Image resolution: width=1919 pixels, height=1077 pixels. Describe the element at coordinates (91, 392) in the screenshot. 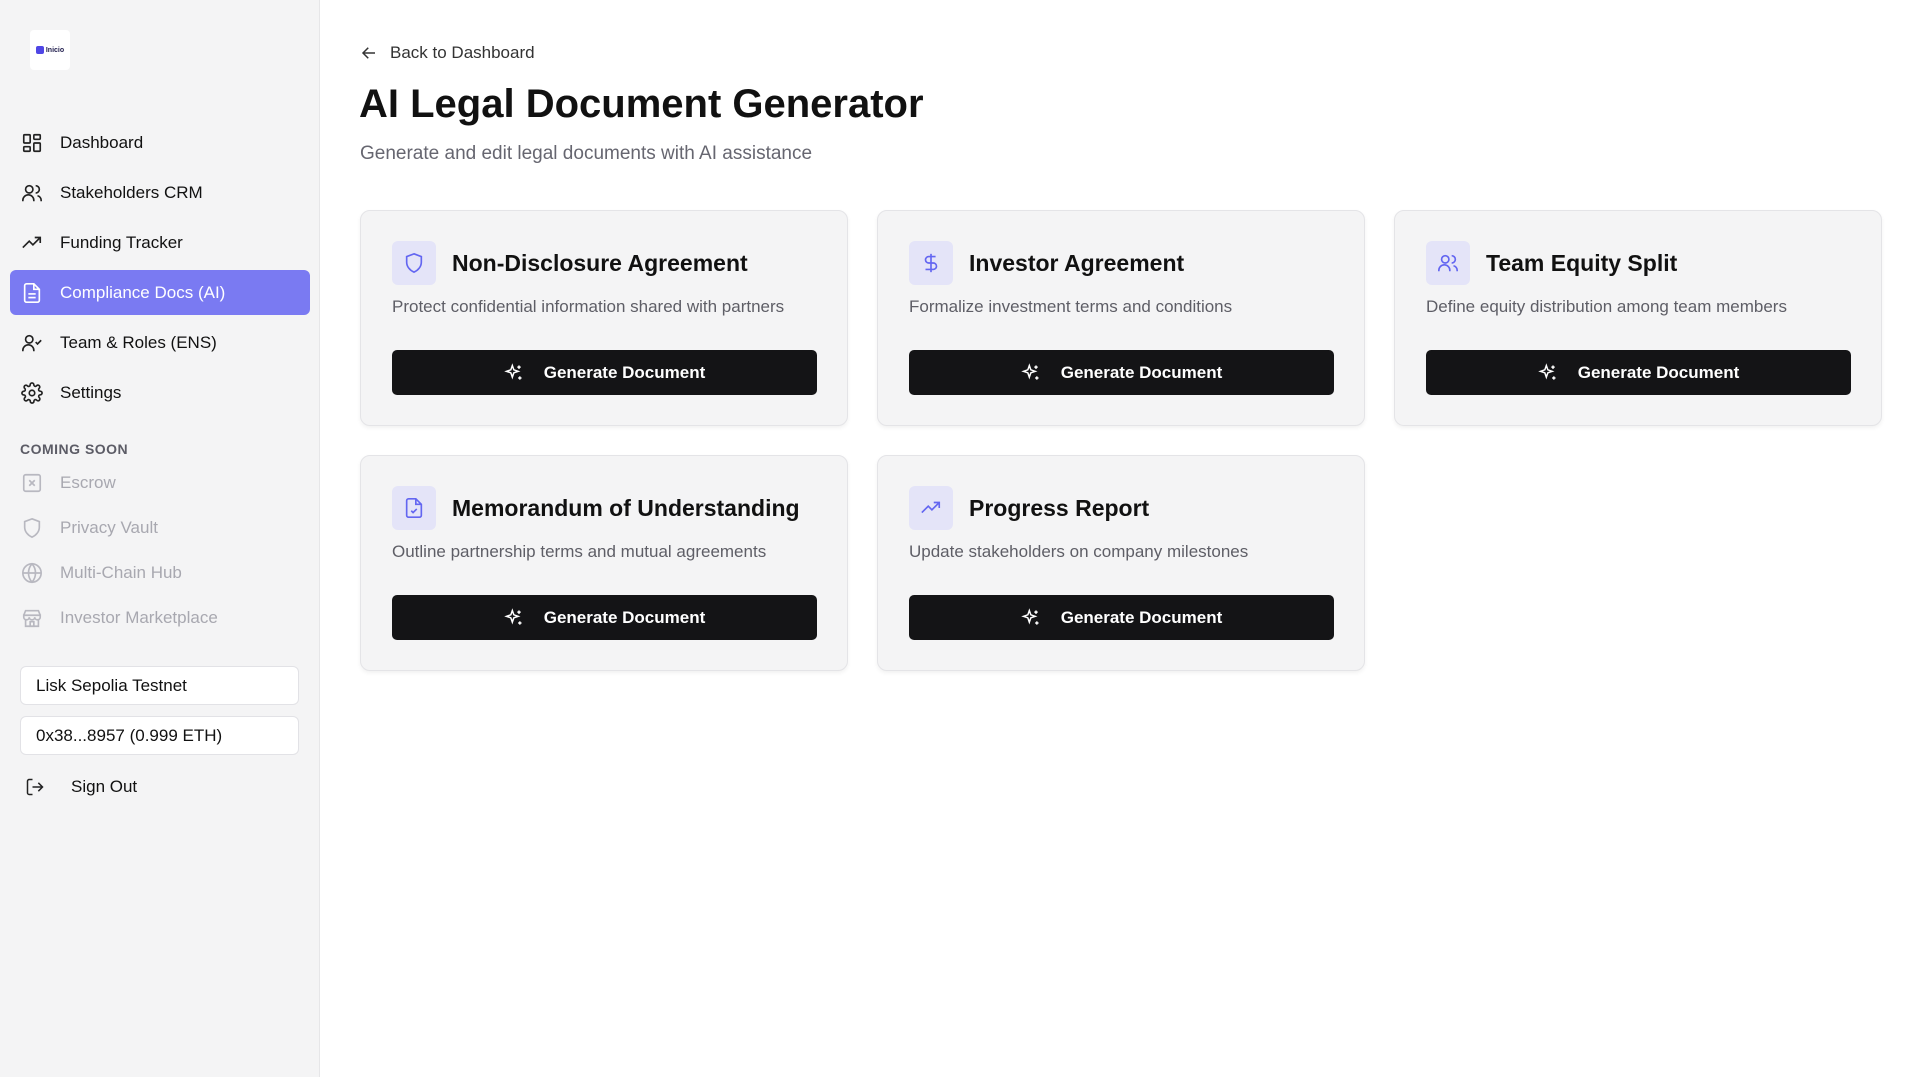

I see `sidebar-item-label: Settings` at that location.